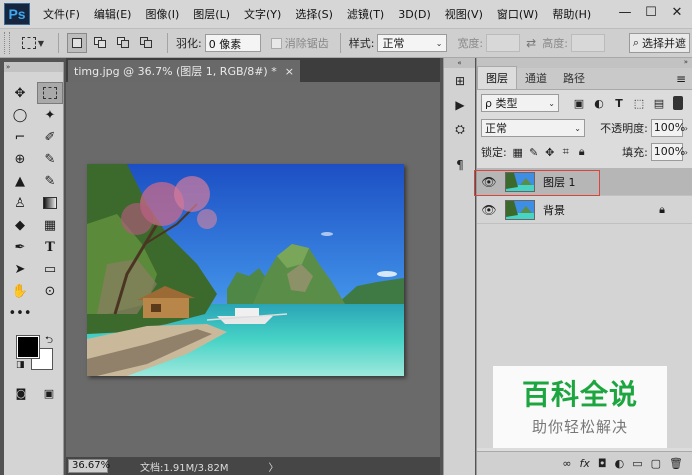 The width and height of the screenshot is (692, 475). Describe the element at coordinates (50, 137) in the screenshot. I see `eyedropper-tool-icon: ✐` at that location.